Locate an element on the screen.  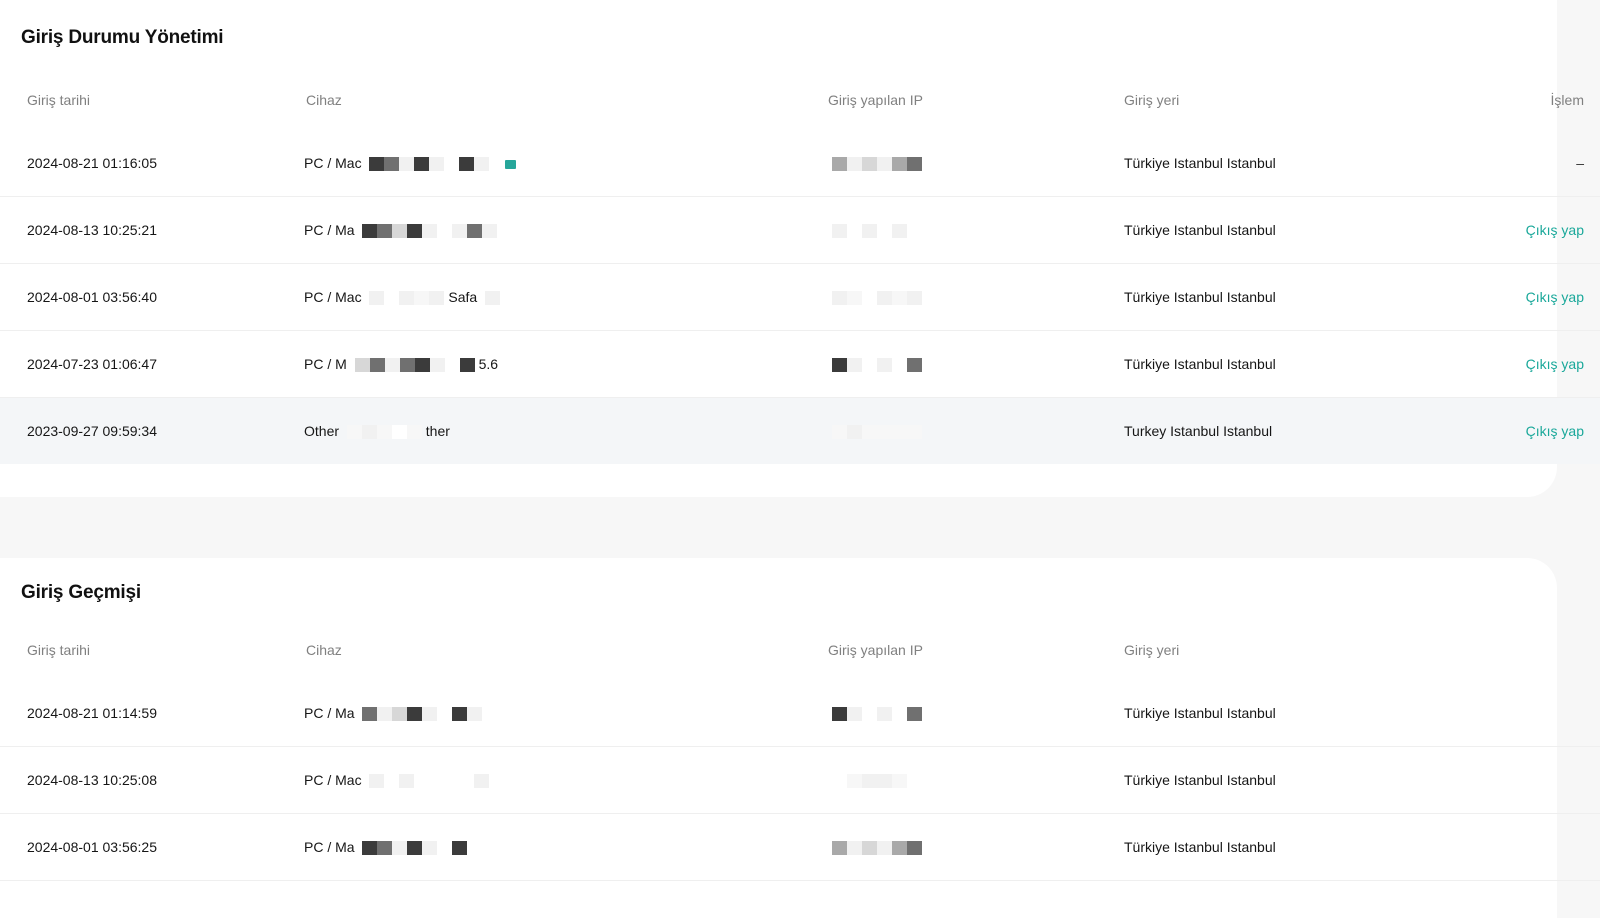
row-date: 2024-08-01 03:56:40 is located at coordinates (152, 297).